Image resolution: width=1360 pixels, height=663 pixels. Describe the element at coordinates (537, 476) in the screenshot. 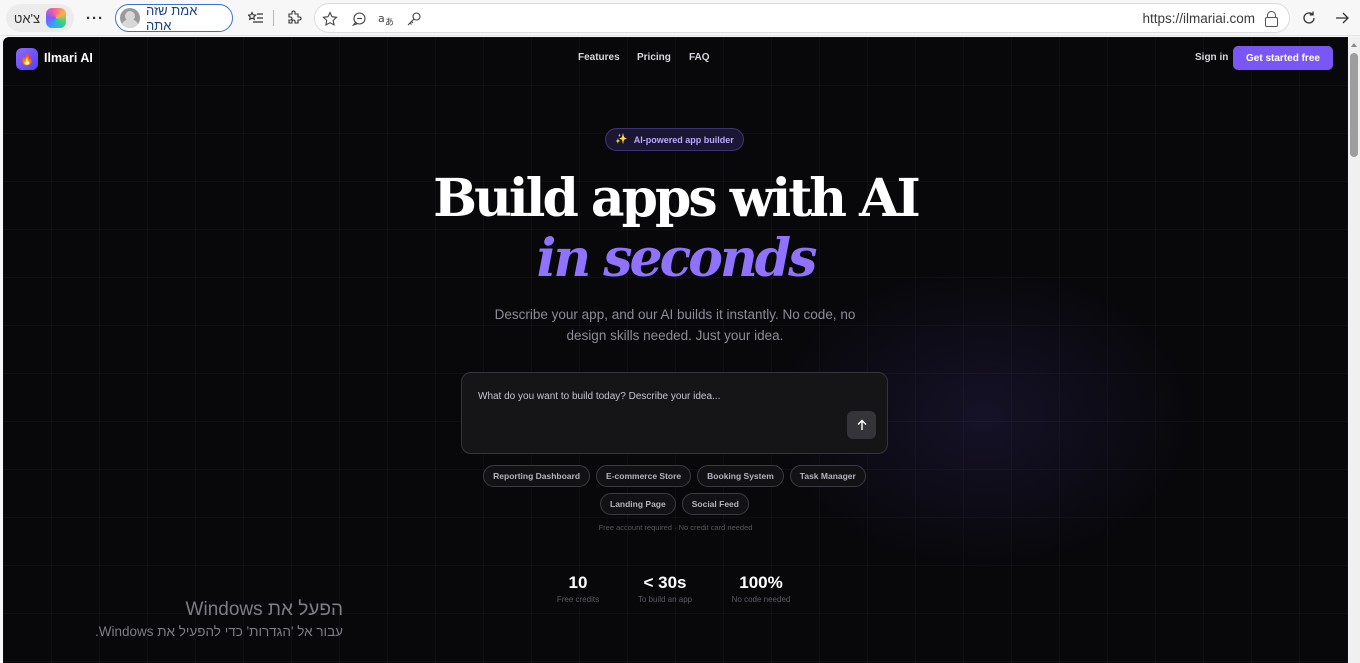

I see `chip-reporting-dashboard: Reporting Dashboard` at that location.